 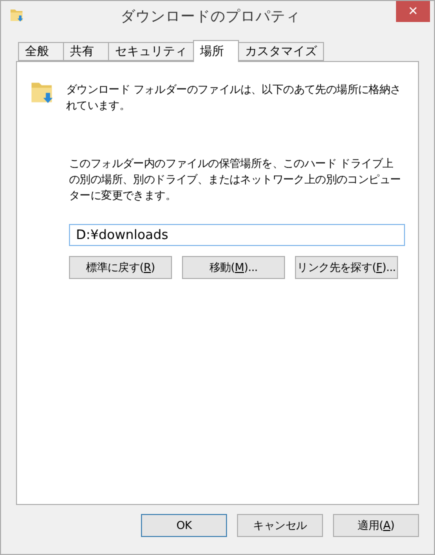 I want to click on location-button: 標準に戻す(R), so click(x=120, y=267).